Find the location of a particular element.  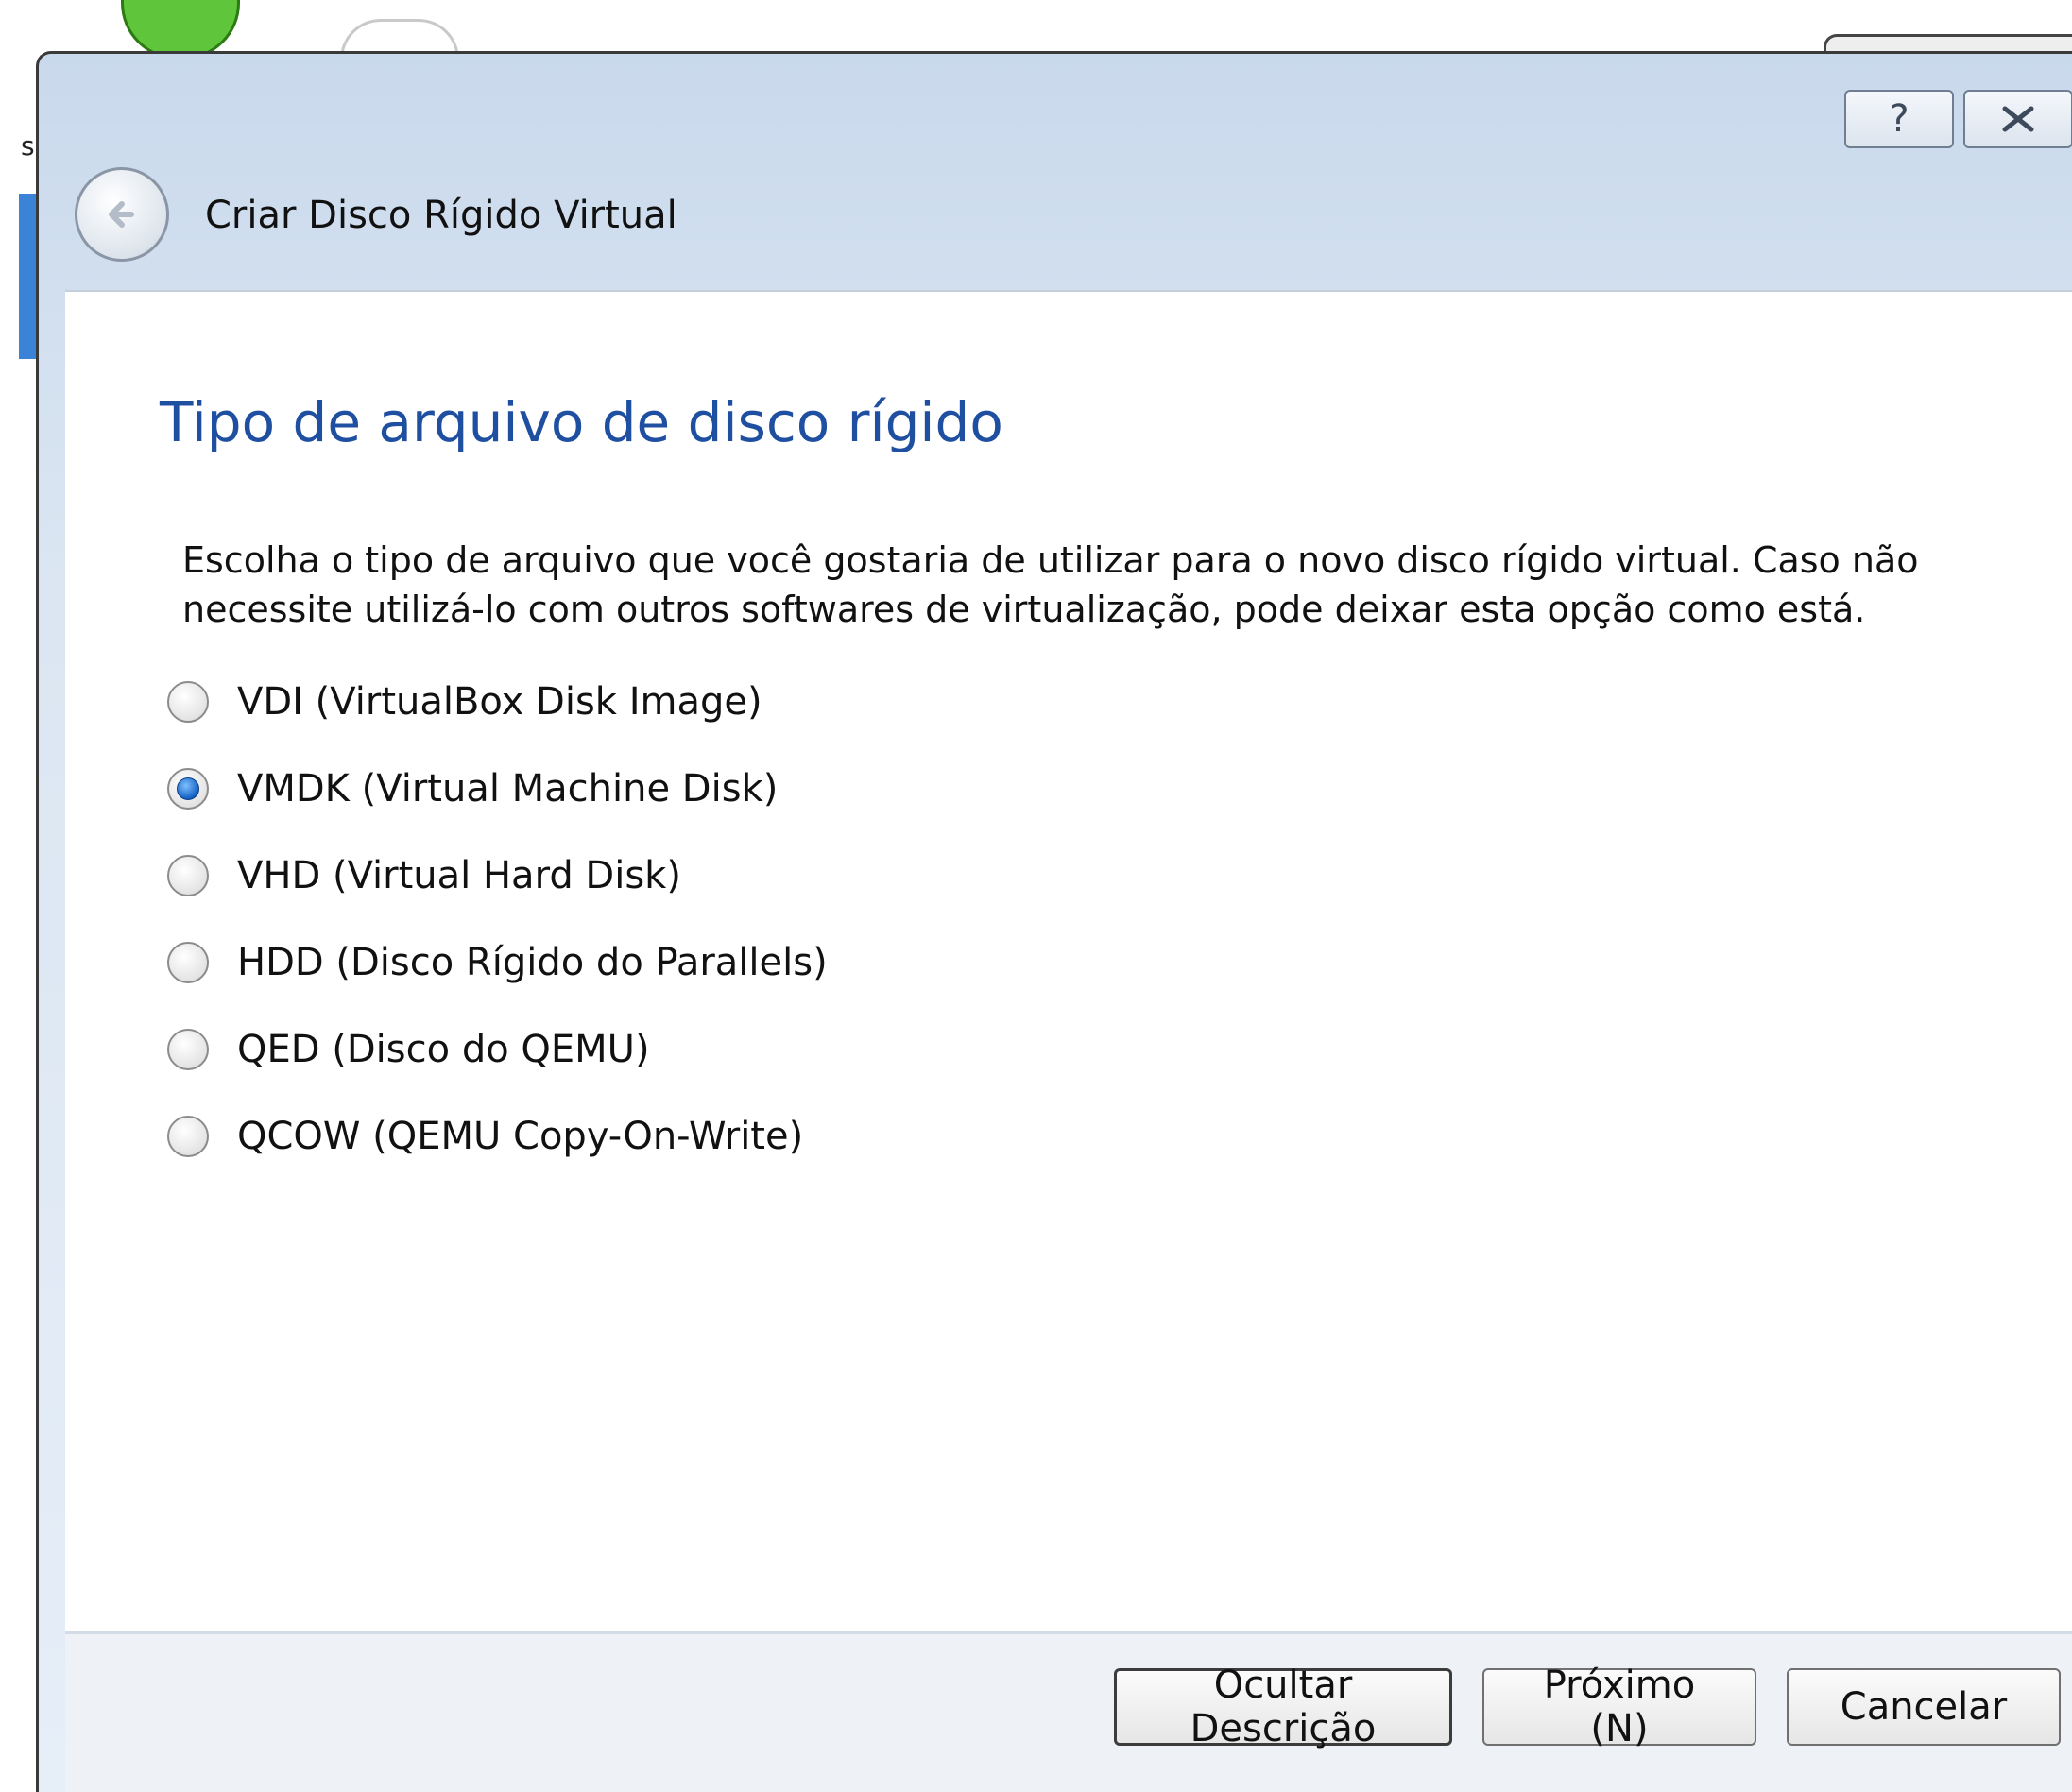

footer-buttons: Ocultar Descrição Próximo (N) Cancelar is located at coordinates (1587, 1707).